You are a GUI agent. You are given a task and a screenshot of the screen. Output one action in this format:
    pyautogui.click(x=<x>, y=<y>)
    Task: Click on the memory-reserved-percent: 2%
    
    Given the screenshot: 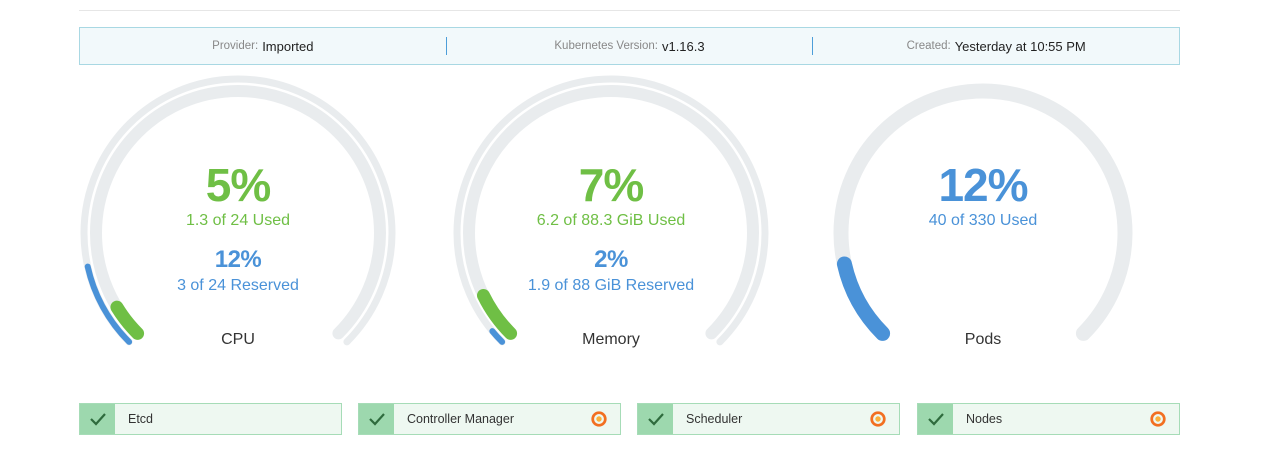 What is the action you would take?
    pyautogui.click(x=611, y=259)
    